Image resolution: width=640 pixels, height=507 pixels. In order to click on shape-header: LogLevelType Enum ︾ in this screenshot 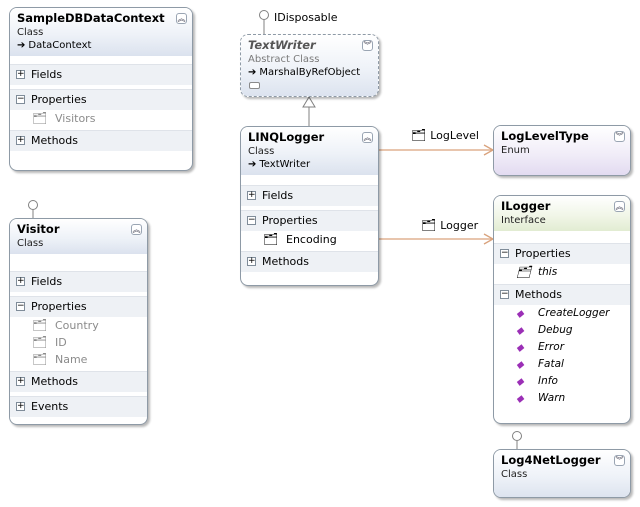, I will do `click(562, 150)`.